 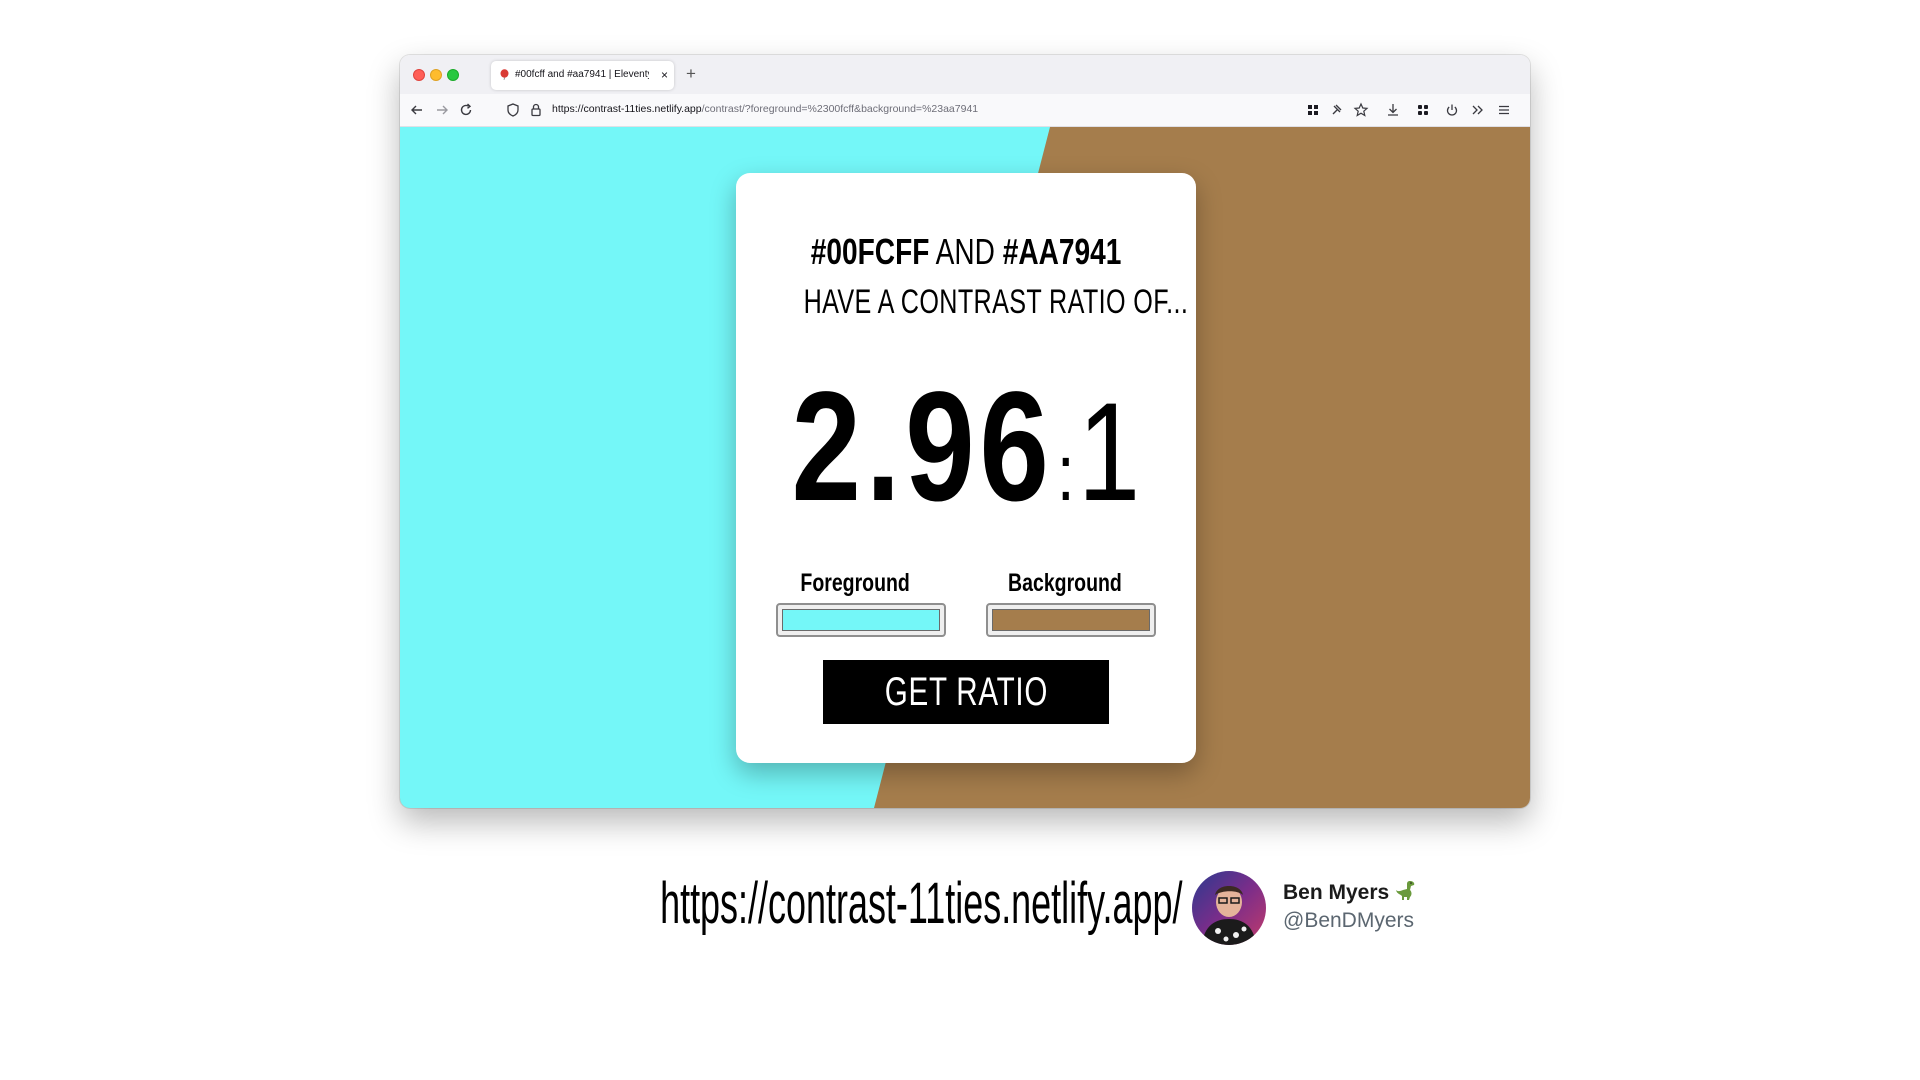 What do you see at coordinates (627, 109) in the screenshot?
I see `url-host: https://contrast-11ties.netlify.app` at bounding box center [627, 109].